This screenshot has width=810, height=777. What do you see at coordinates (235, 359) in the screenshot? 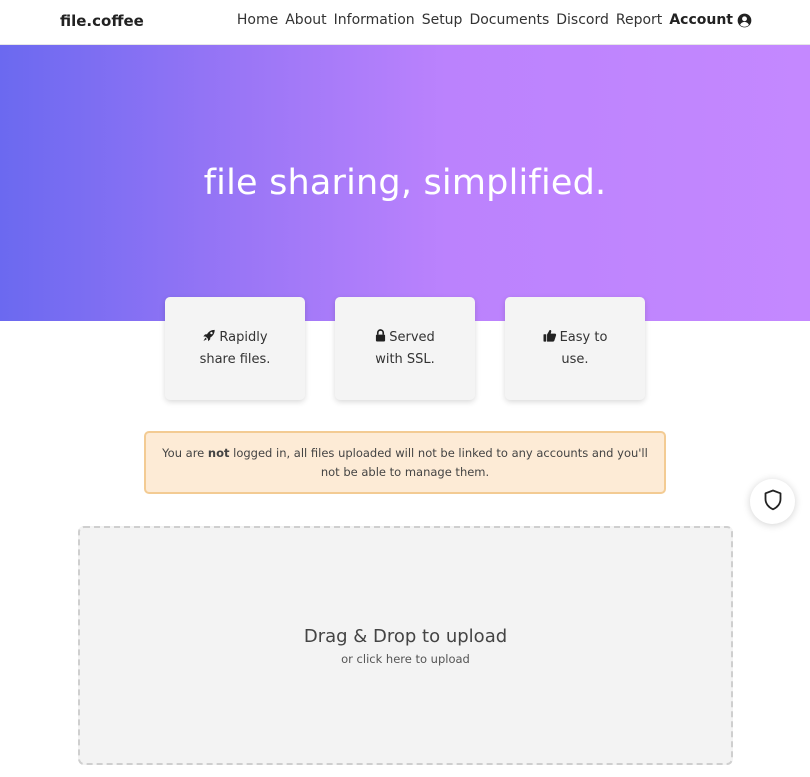
I see `feature-rapid-line2: share files.` at bounding box center [235, 359].